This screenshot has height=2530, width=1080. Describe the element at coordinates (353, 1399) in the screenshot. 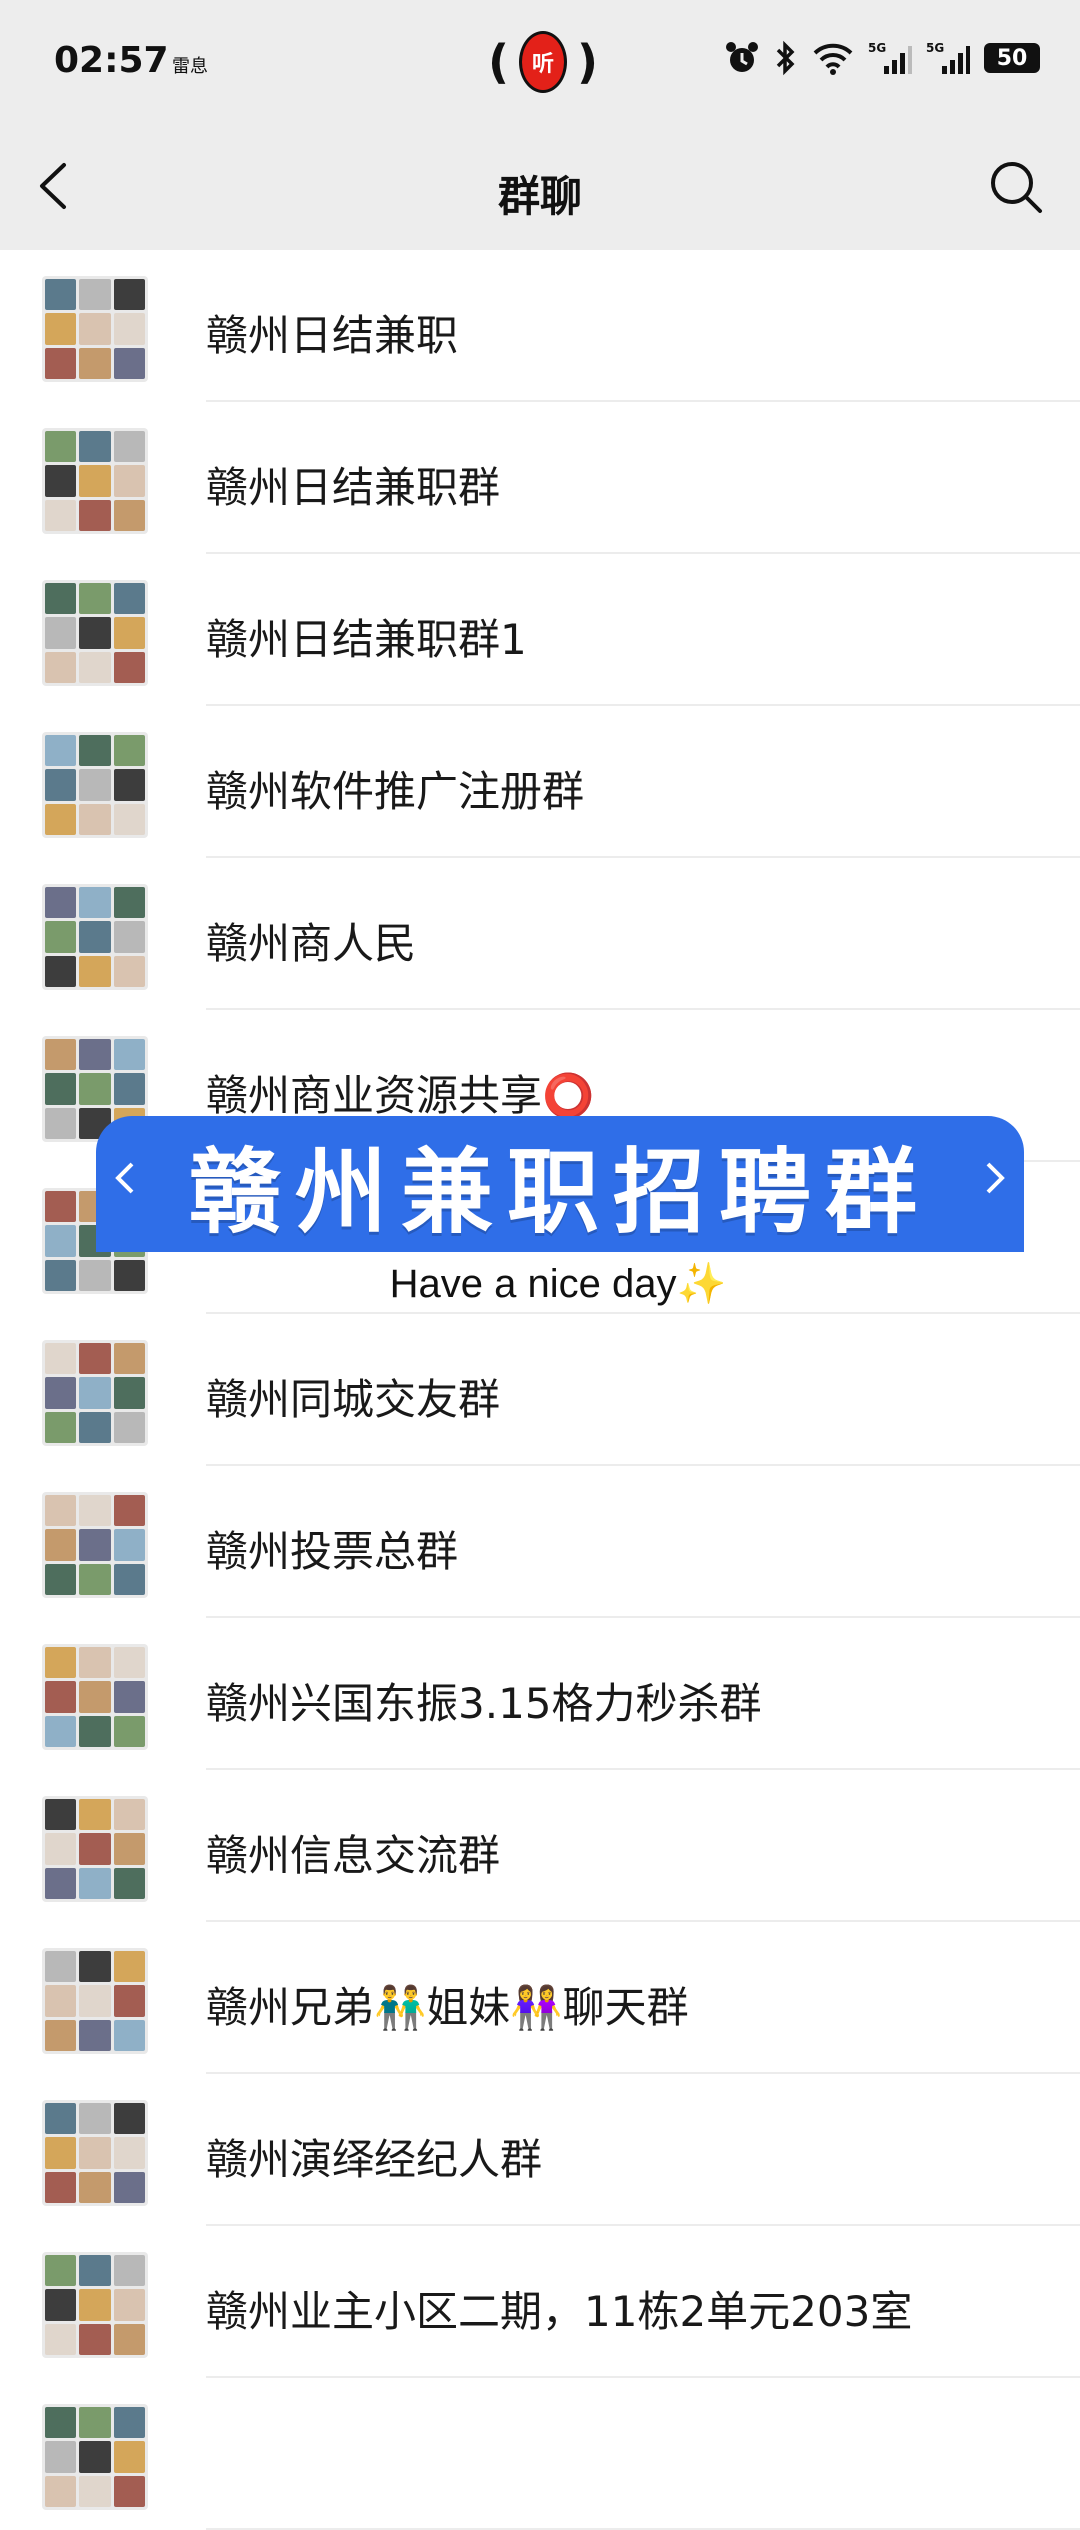

I see `group-name: 赣州同城交友群` at that location.